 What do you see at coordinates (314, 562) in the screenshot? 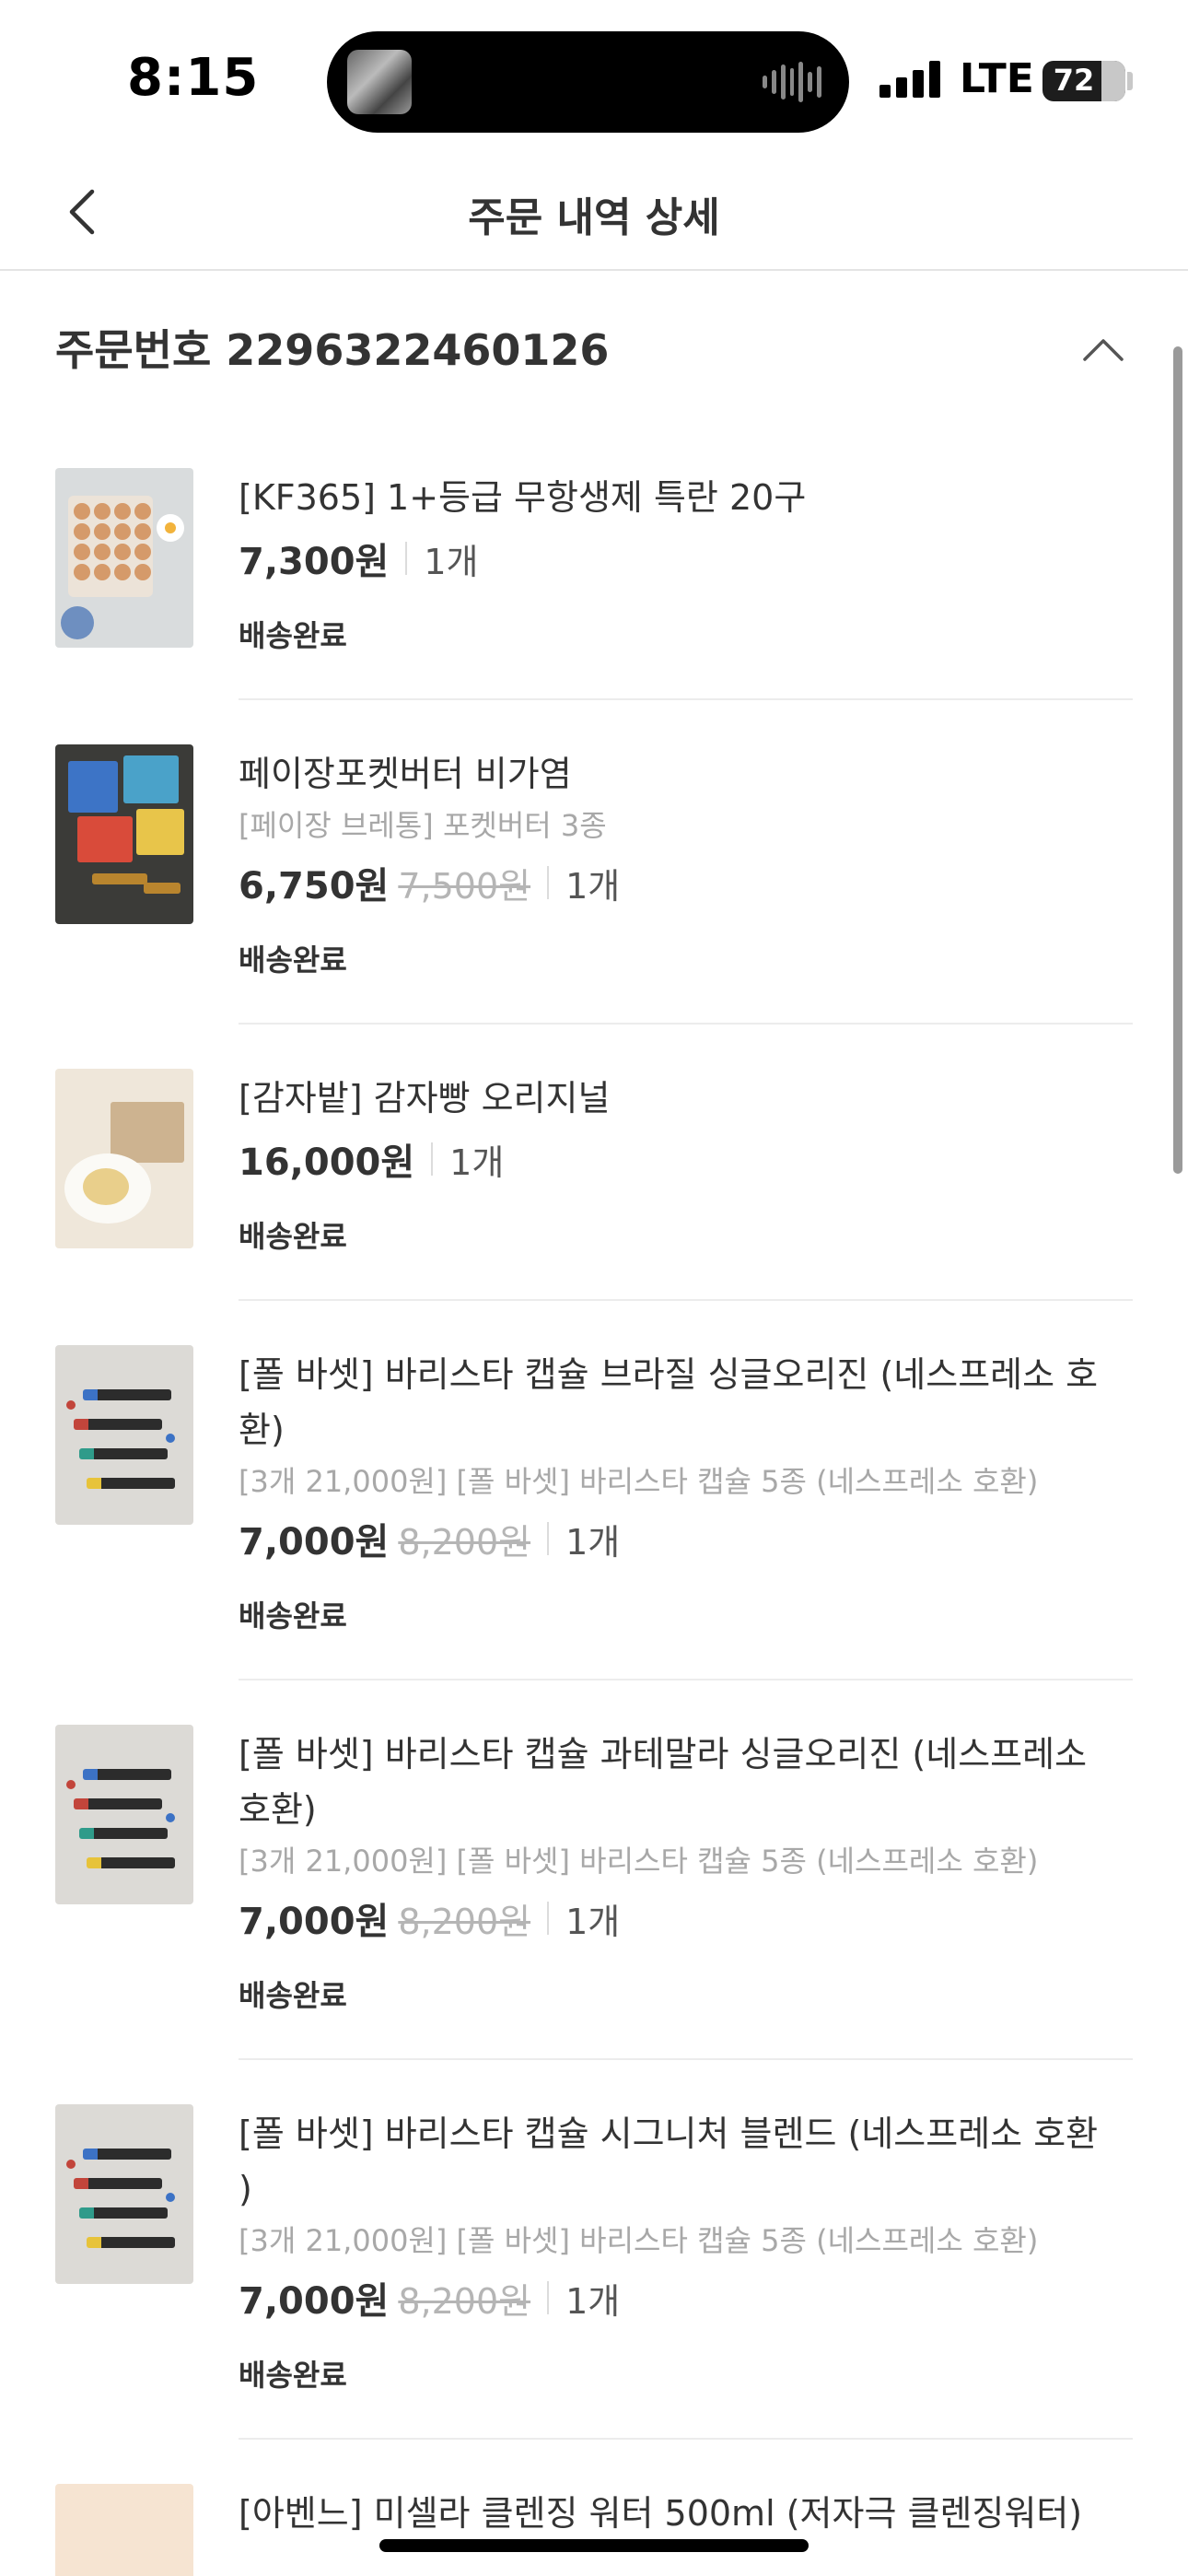
I see `sale-price: 7,300원` at bounding box center [314, 562].